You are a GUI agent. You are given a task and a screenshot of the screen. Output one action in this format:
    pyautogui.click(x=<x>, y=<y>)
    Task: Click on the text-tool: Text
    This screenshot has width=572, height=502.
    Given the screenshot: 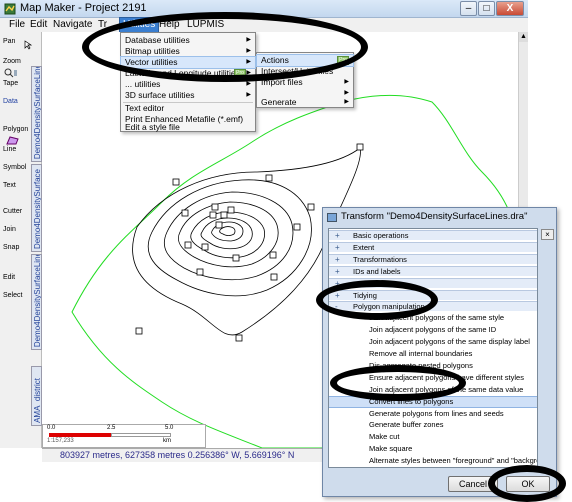 What is the action you would take?
    pyautogui.click(x=17, y=185)
    